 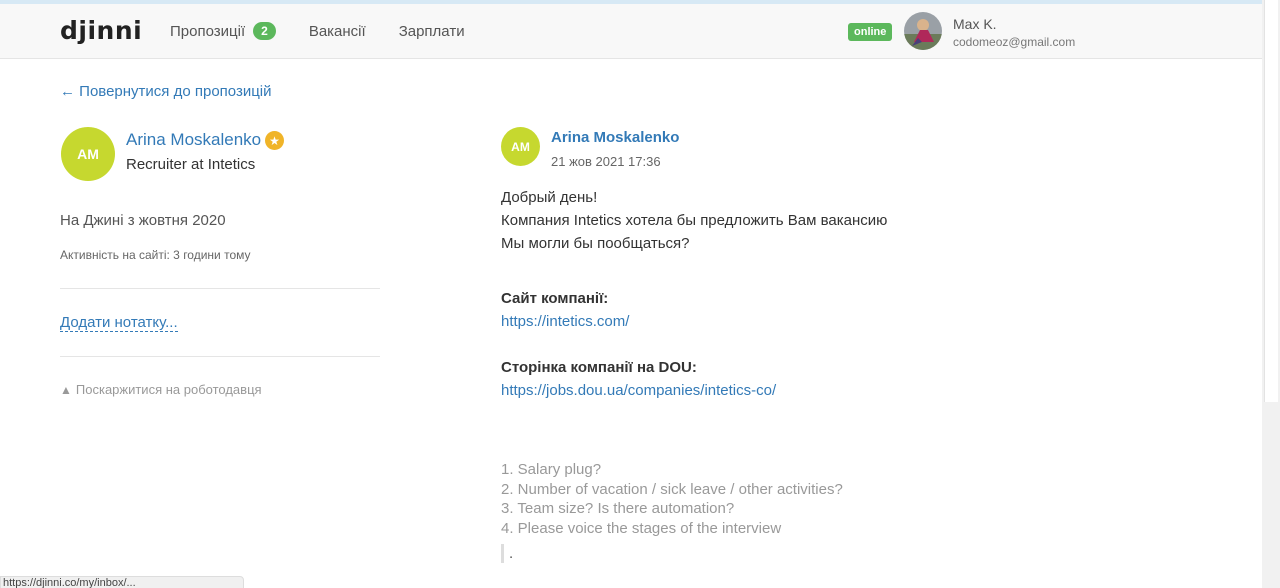 I want to click on joined-date: На Джині з жовтня 2020, so click(x=143, y=220).